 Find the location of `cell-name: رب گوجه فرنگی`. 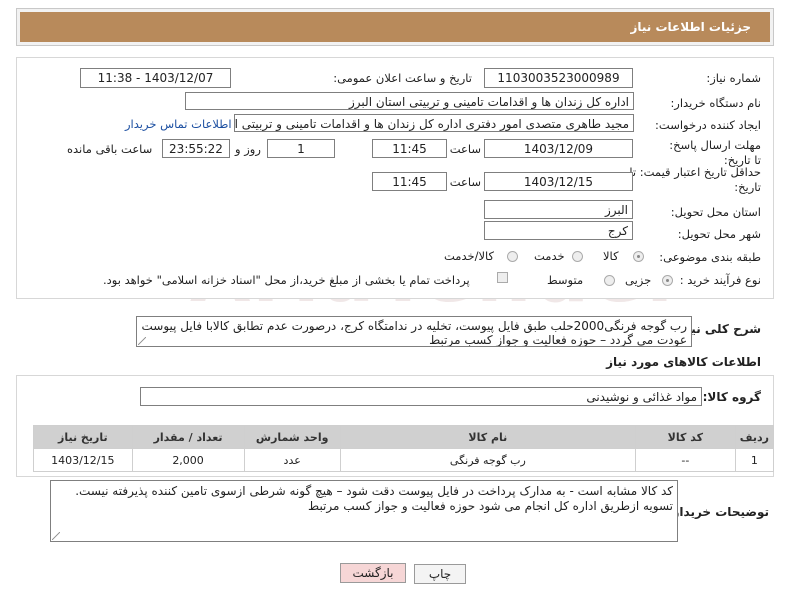

cell-name: رب گوجه فرنگی is located at coordinates (487, 460).